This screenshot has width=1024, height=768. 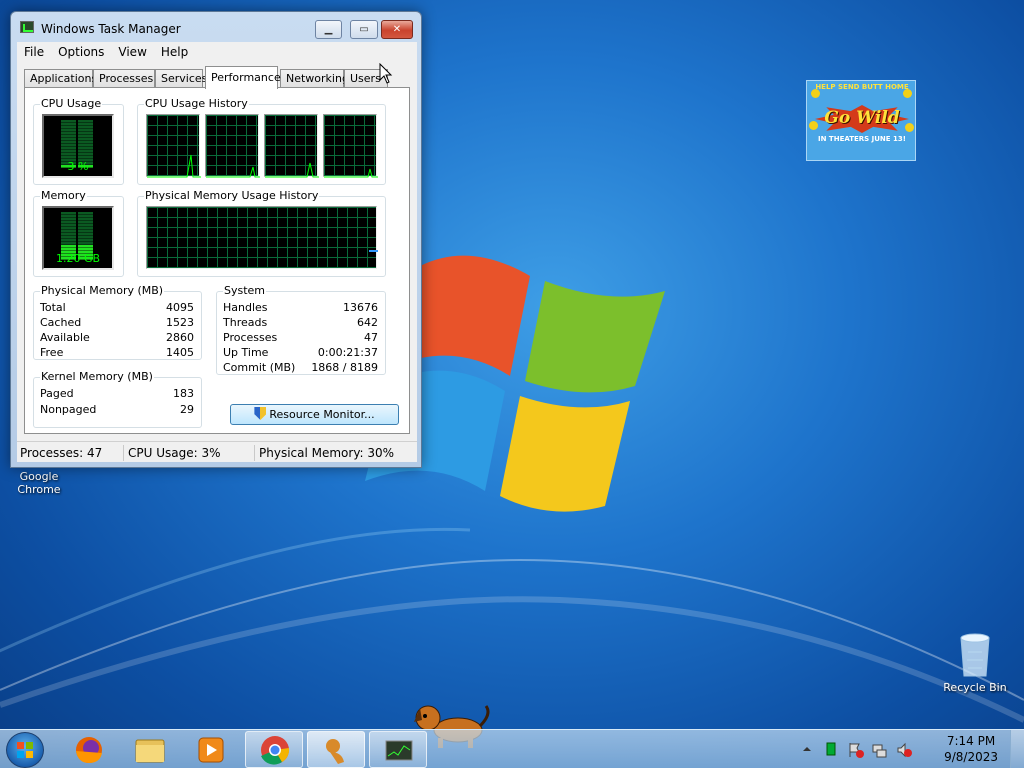 What do you see at coordinates (181, 78) in the screenshot?
I see `tab-services: Services` at bounding box center [181, 78].